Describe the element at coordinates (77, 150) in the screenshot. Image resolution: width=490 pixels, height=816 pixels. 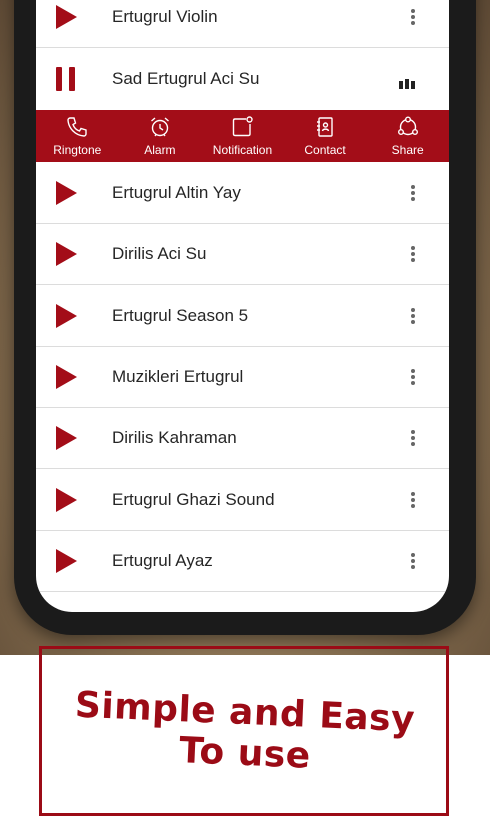
I see `ringtone-label: Ringtone` at that location.